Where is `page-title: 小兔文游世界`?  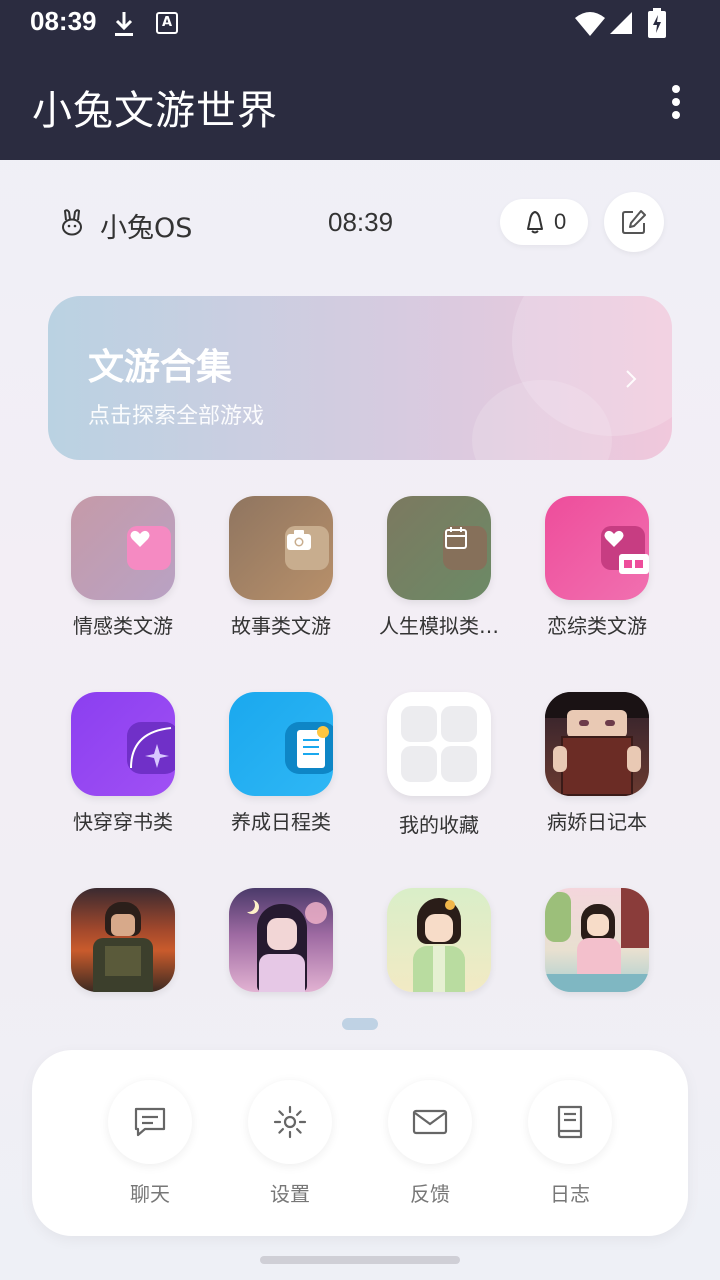
page-title: 小兔文游世界 is located at coordinates (155, 111).